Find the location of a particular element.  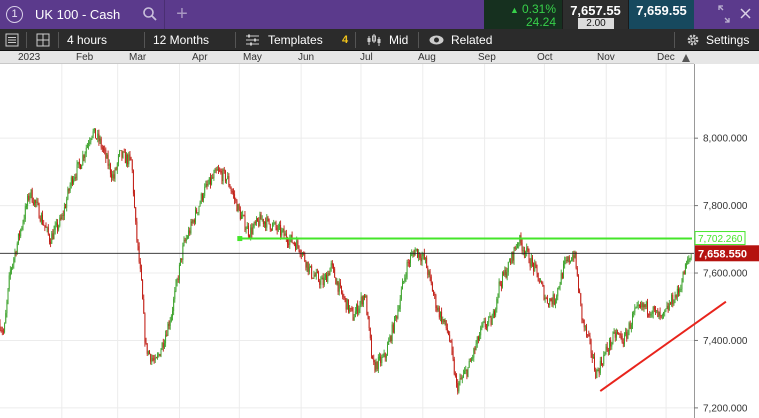

interval-selector: 4 hours is located at coordinates (87, 40).